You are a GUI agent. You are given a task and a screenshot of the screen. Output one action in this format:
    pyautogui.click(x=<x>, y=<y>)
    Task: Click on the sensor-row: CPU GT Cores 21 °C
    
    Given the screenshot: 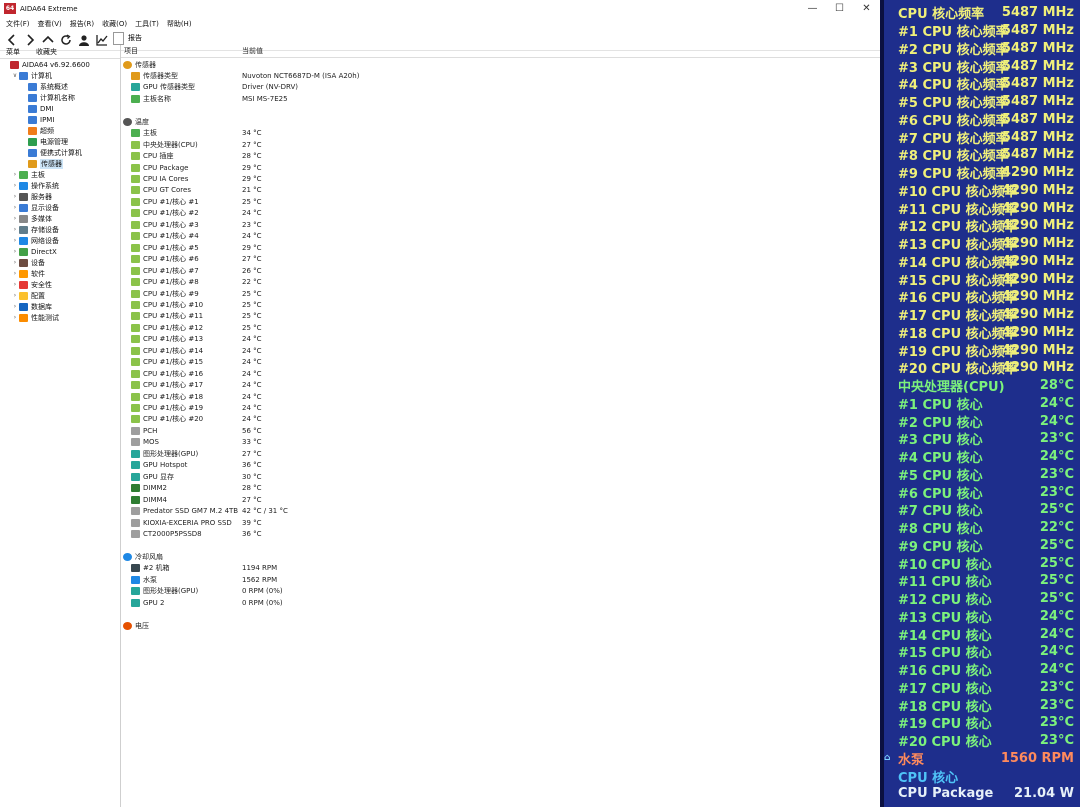 What is the action you would take?
    pyautogui.click(x=196, y=190)
    